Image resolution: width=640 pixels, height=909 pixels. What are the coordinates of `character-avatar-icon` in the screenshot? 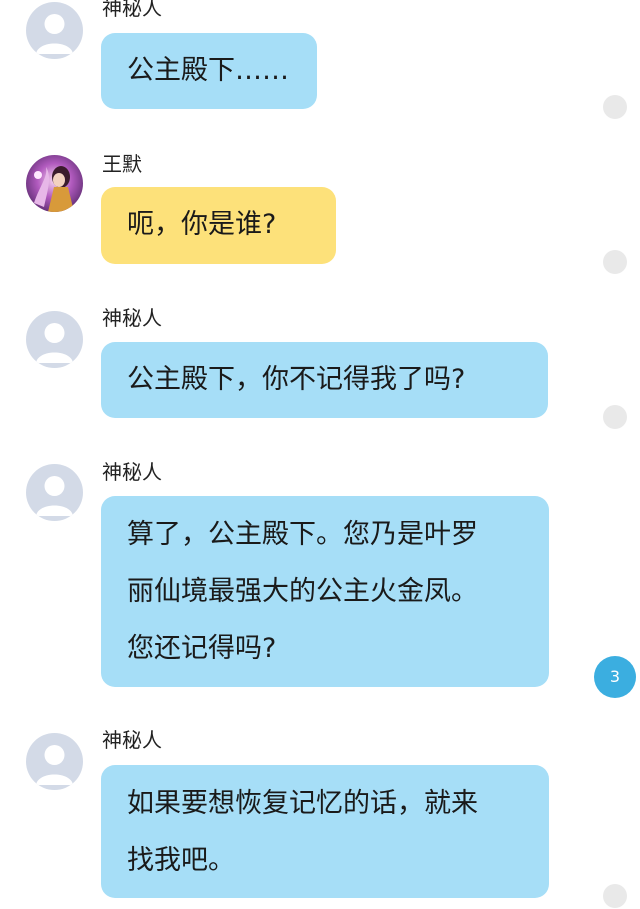 It's located at (54, 183).